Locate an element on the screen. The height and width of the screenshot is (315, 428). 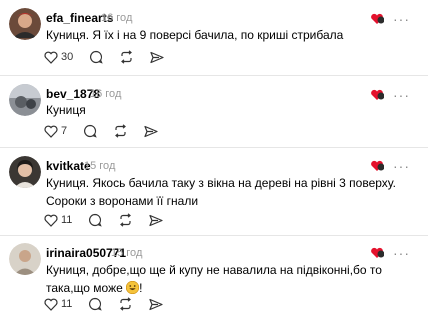
like-button: 30 is located at coordinates (58, 57).